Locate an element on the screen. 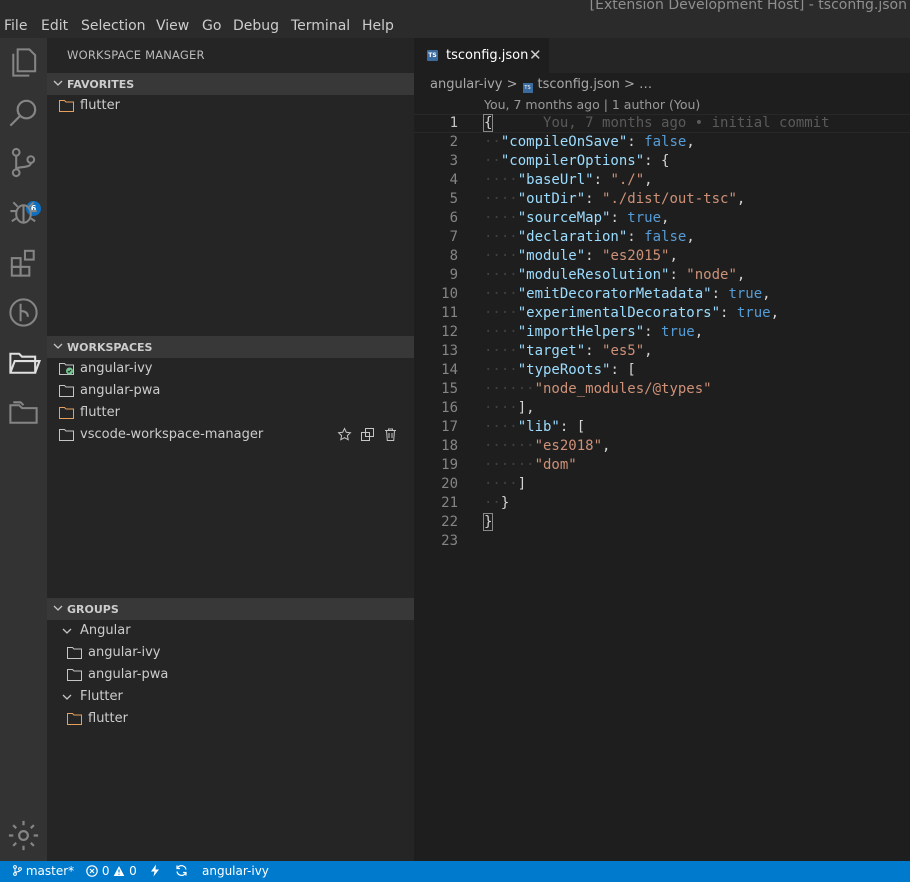 The image size is (910, 882). menu-terminal: Terminal is located at coordinates (320, 26).